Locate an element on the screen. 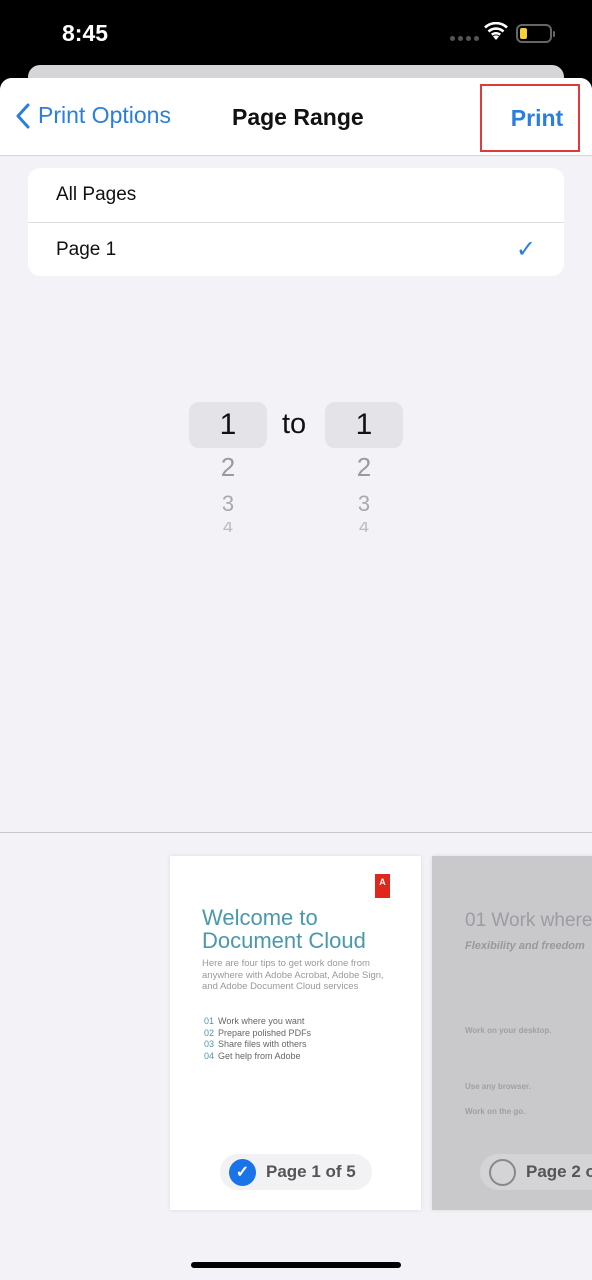 The width and height of the screenshot is (592, 1280). option-label: All Pages is located at coordinates (96, 194).